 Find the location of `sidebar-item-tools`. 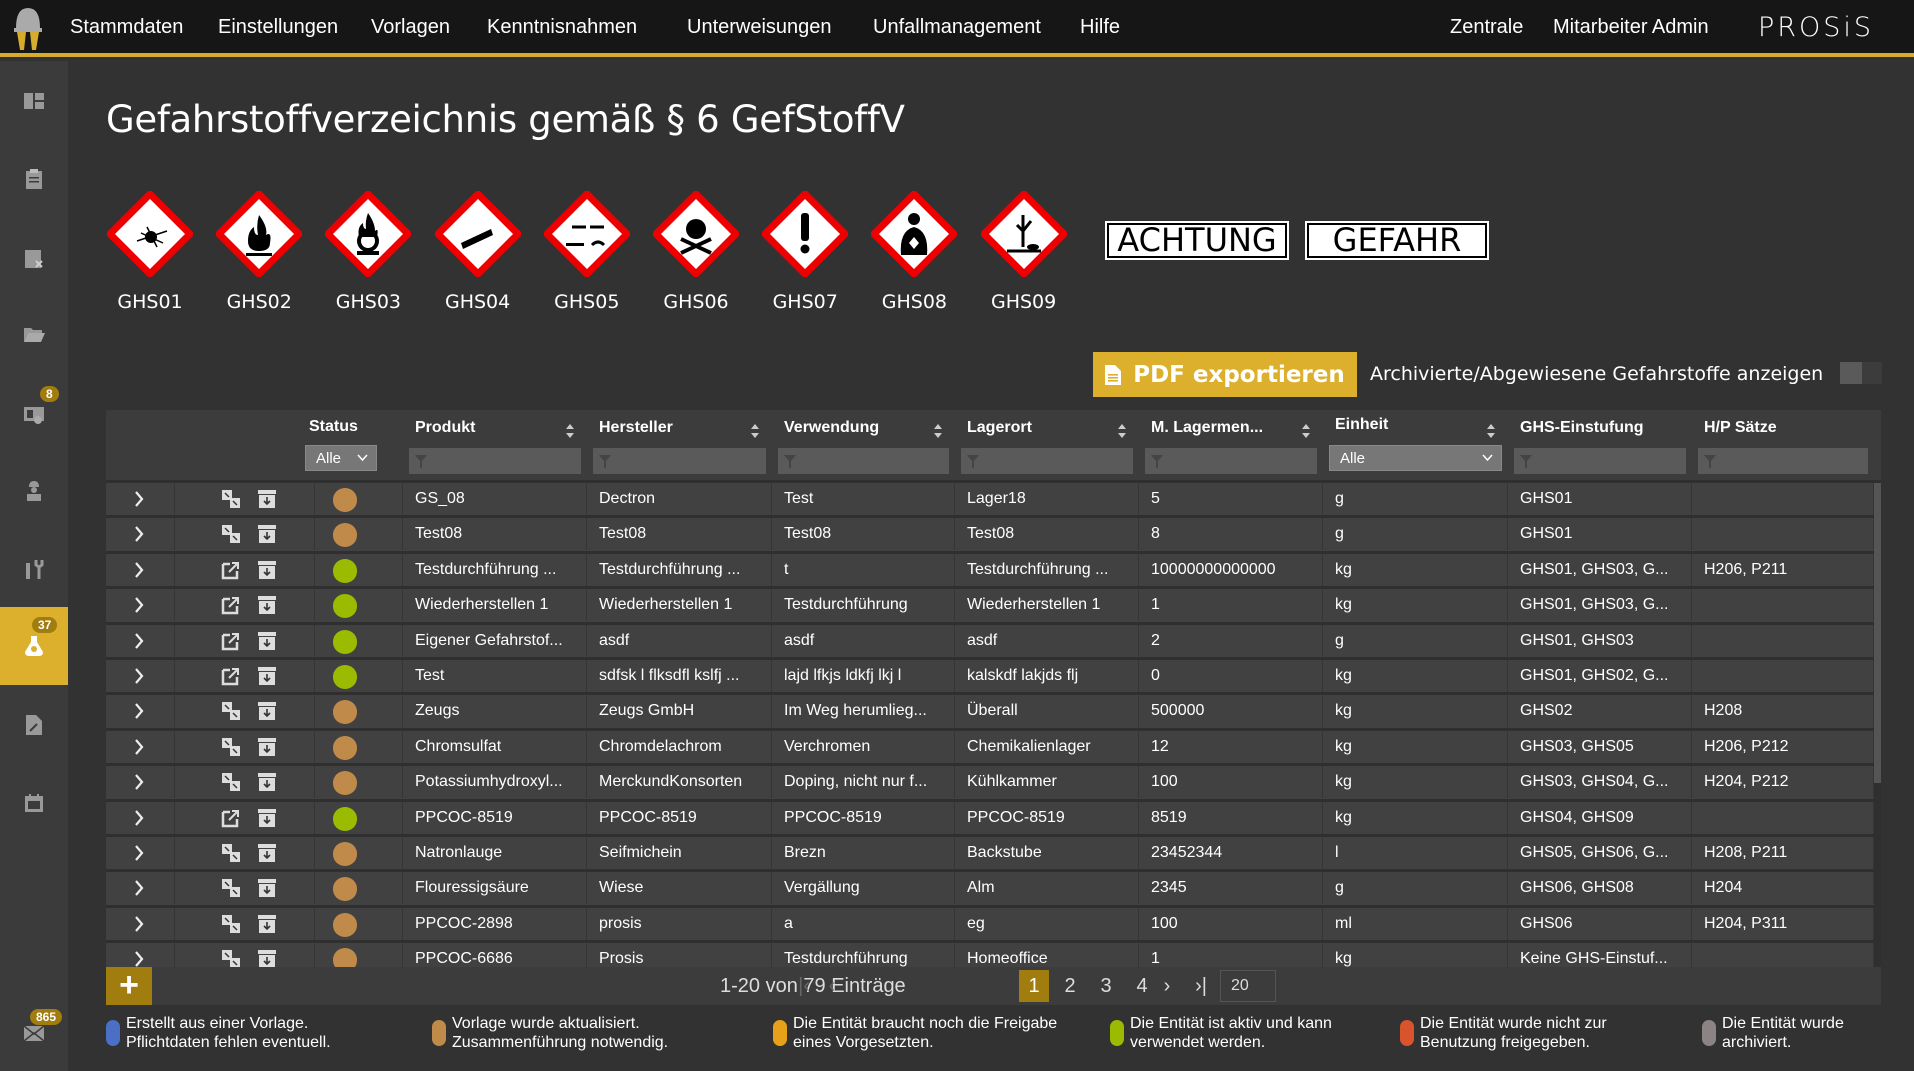

sidebar-item-tools is located at coordinates (34, 569).